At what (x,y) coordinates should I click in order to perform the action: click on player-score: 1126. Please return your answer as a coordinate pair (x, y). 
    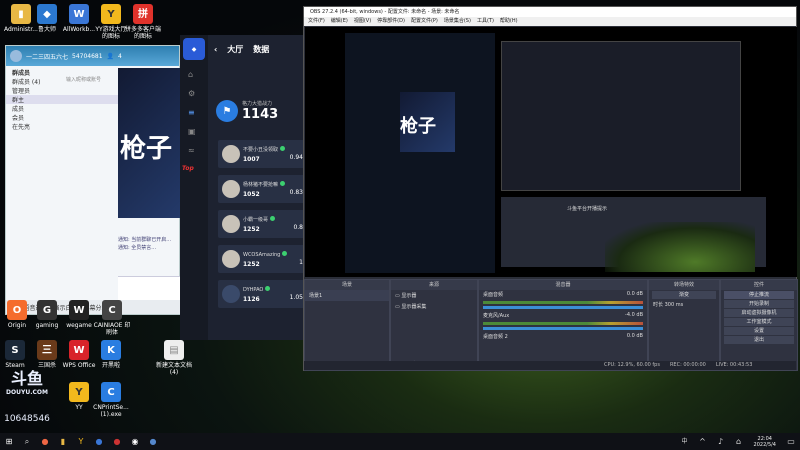
    Looking at the image, I should click on (251, 299).